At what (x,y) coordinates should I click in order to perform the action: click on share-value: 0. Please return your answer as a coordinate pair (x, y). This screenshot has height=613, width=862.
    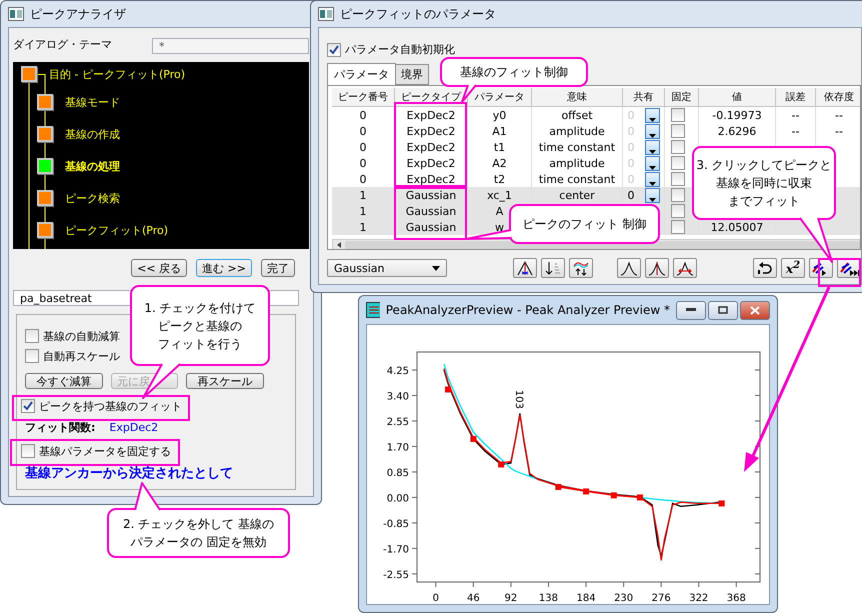
    Looking at the image, I should click on (631, 195).